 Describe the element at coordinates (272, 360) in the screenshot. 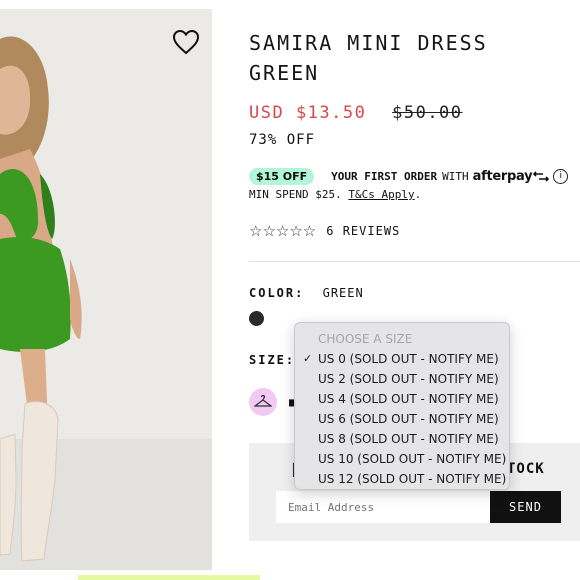

I see `size-label: SIZE:` at that location.